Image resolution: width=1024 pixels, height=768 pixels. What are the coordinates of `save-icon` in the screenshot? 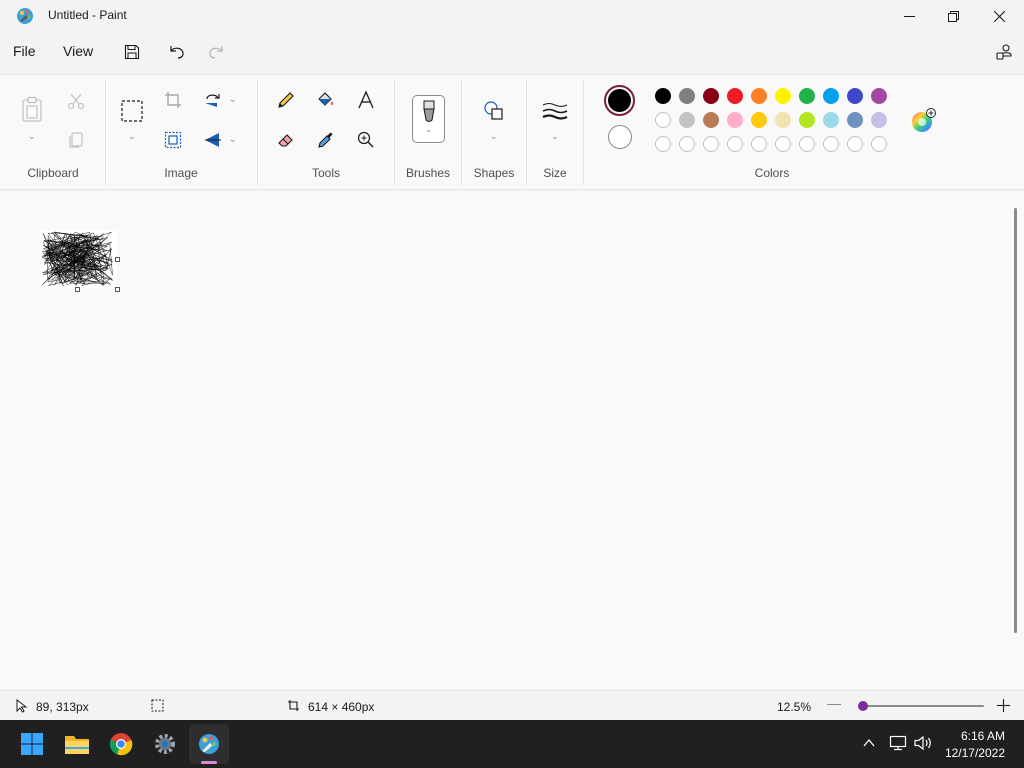 It's located at (132, 52).